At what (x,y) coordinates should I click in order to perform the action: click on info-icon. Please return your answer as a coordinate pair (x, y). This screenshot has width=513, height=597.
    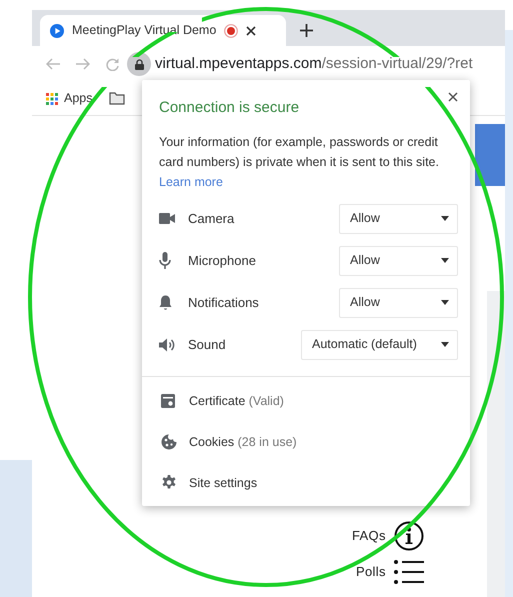
    Looking at the image, I should click on (409, 536).